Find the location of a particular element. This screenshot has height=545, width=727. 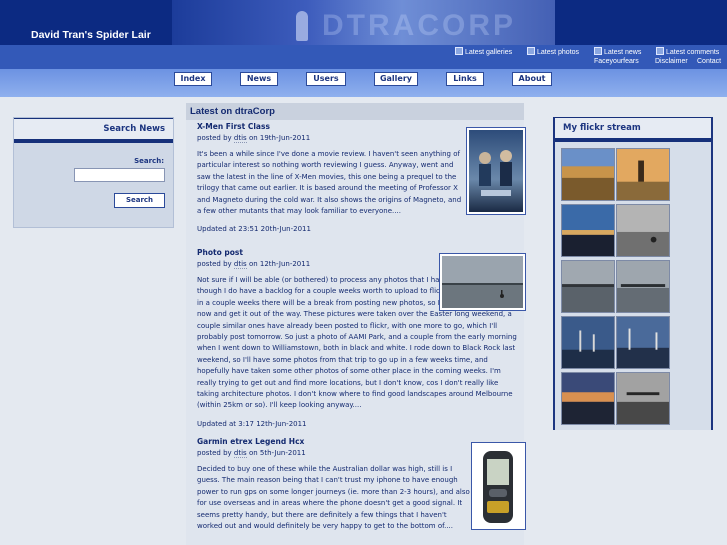

banner-figure is located at coordinates (302, 26).